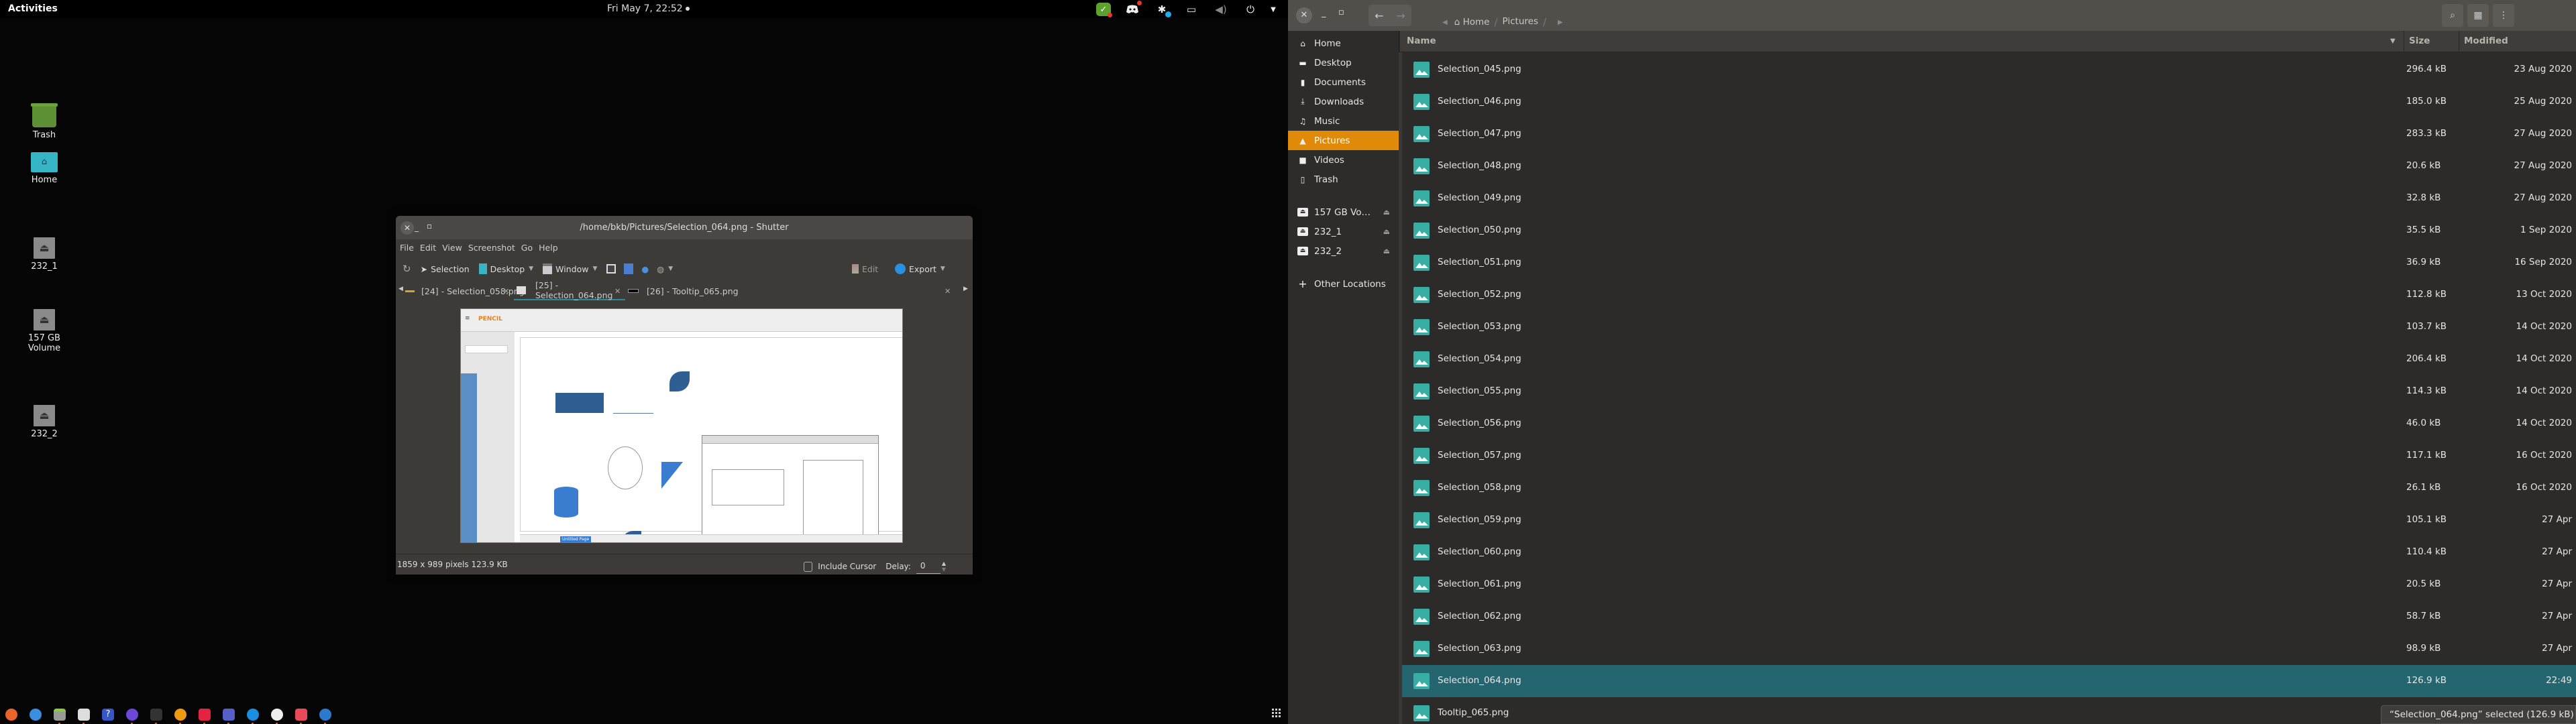 The image size is (2576, 724). Describe the element at coordinates (1273, 9) in the screenshot. I see `dropdown-icon: ▼` at that location.